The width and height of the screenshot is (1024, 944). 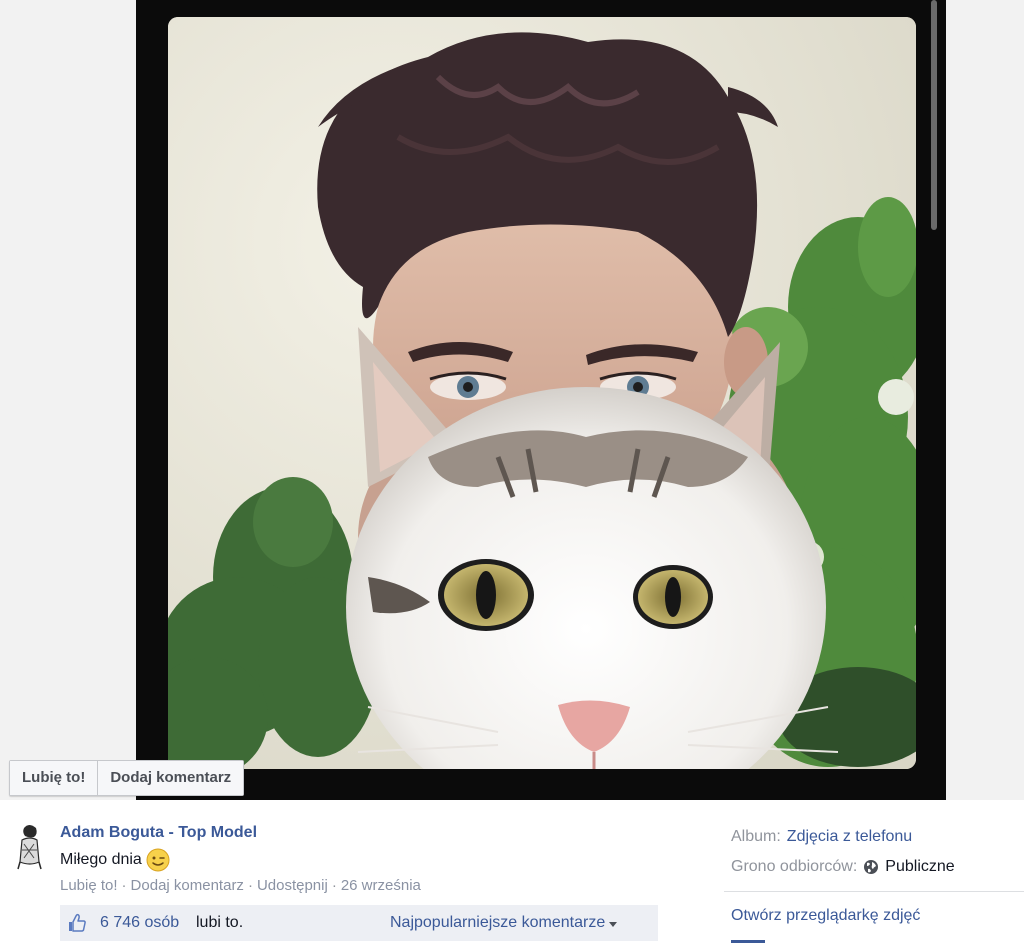 What do you see at coordinates (170, 778) in the screenshot?
I see `add-comment-button: Dodaj komentarz` at bounding box center [170, 778].